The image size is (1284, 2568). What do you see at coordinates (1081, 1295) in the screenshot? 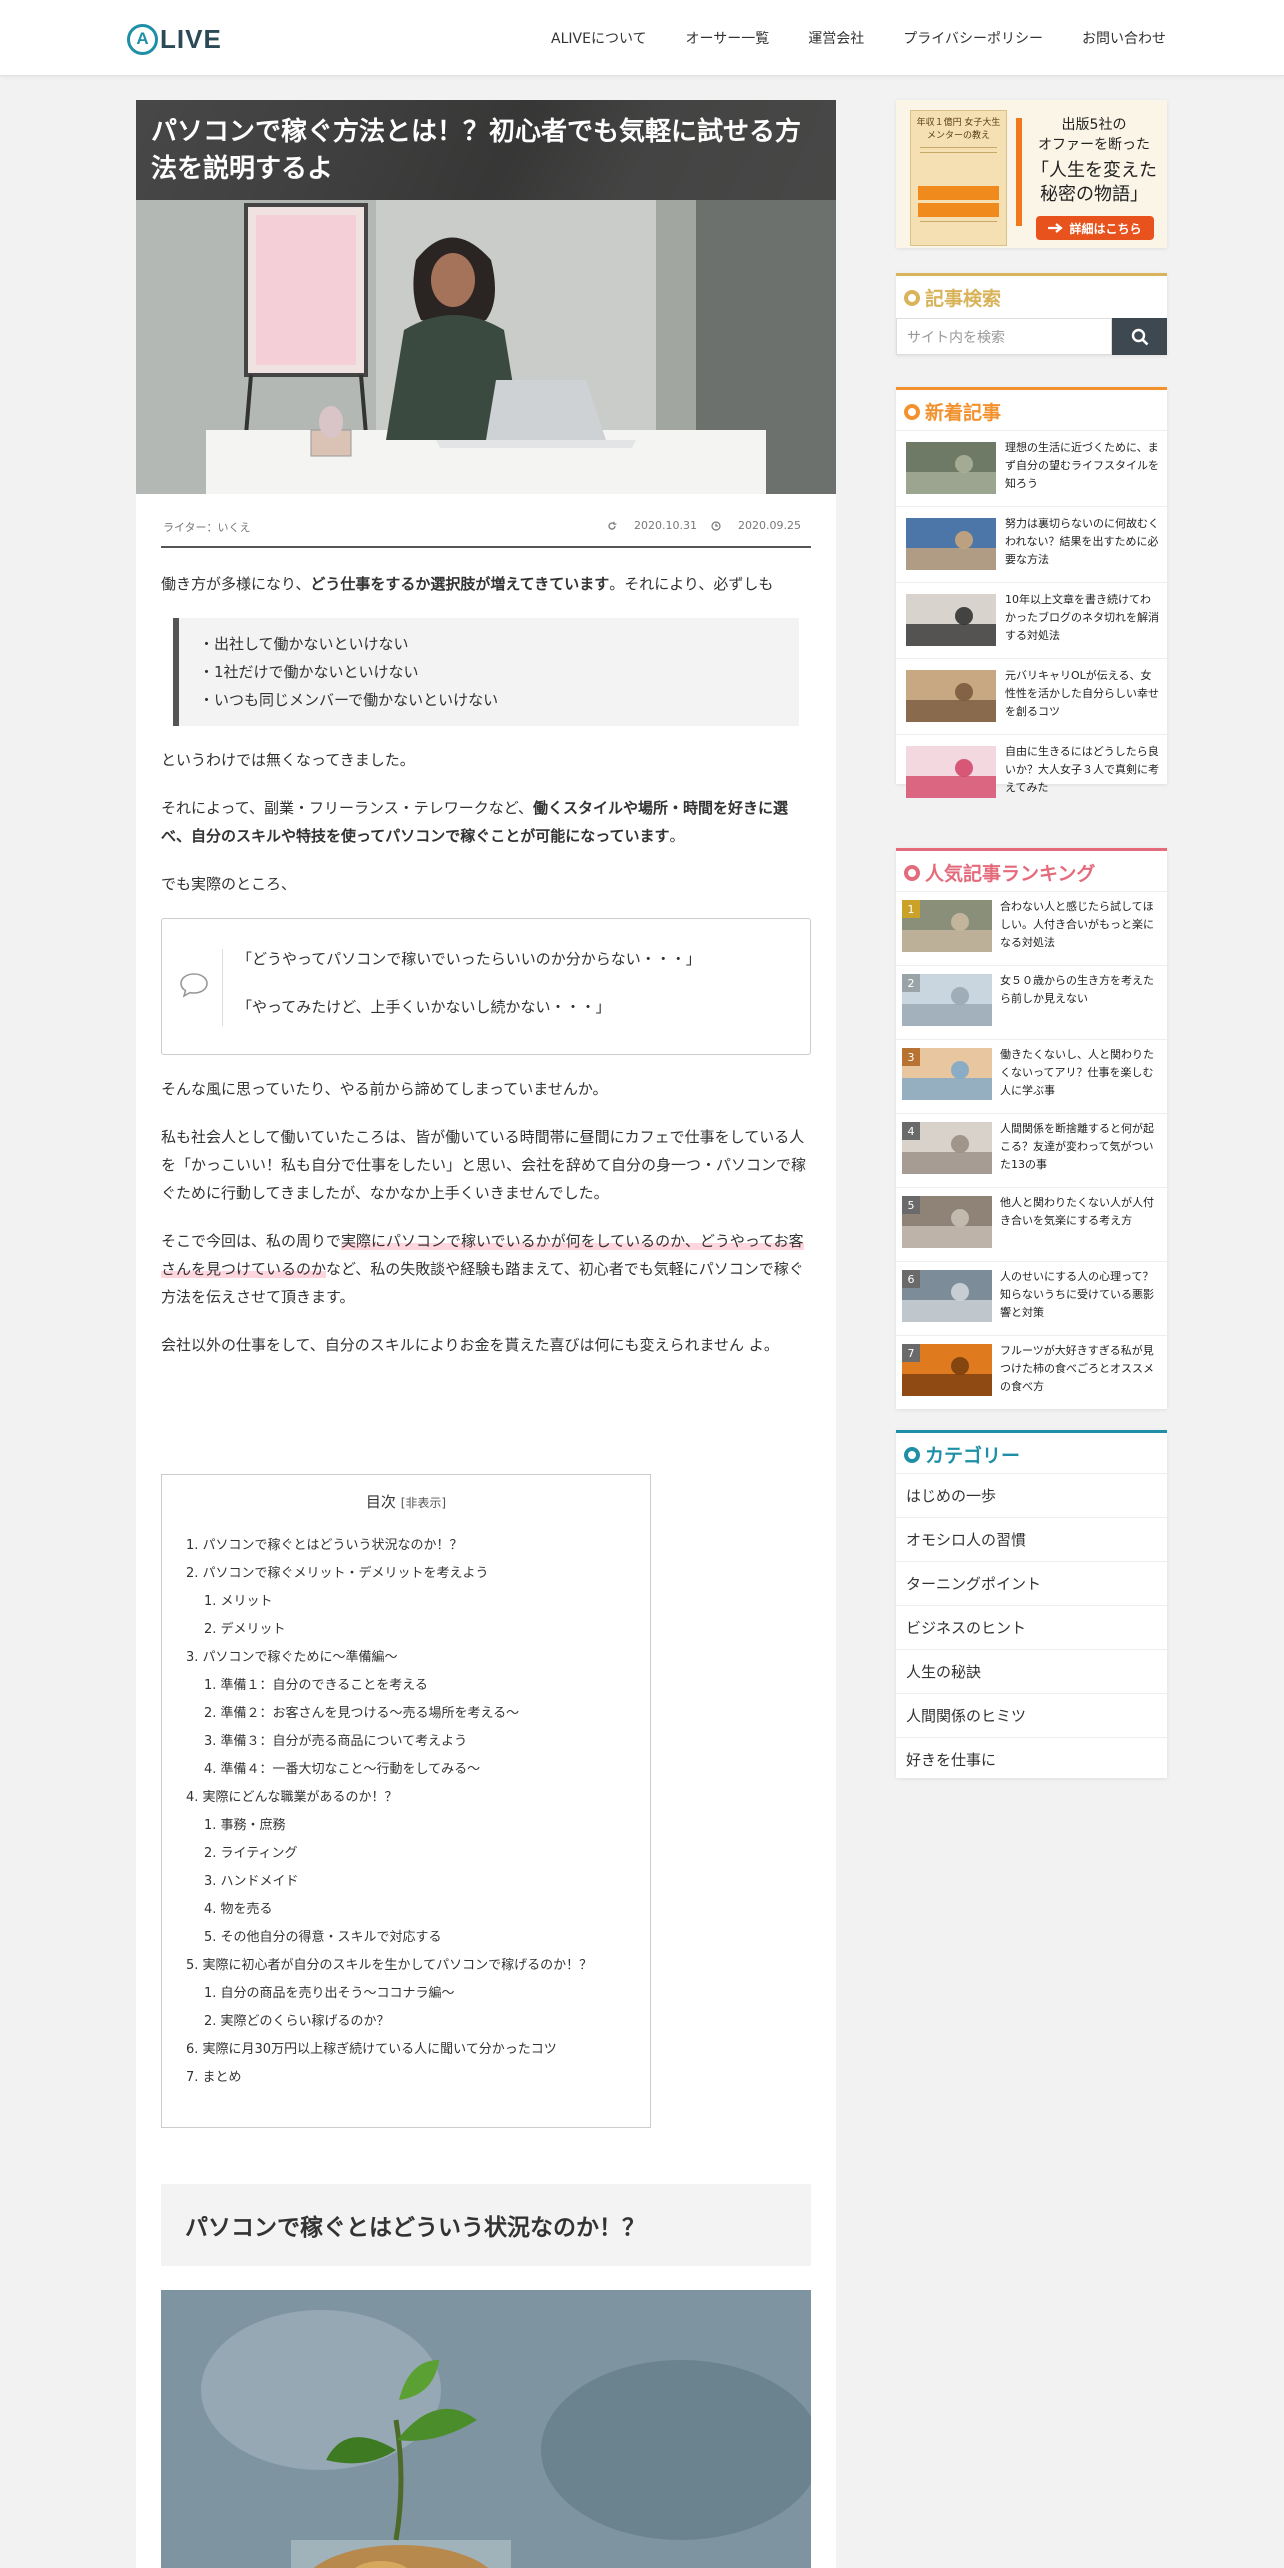
I see `ranking-title: 人のせいにする人の心理って？知らないうちに受けている悪影響と対策` at bounding box center [1081, 1295].